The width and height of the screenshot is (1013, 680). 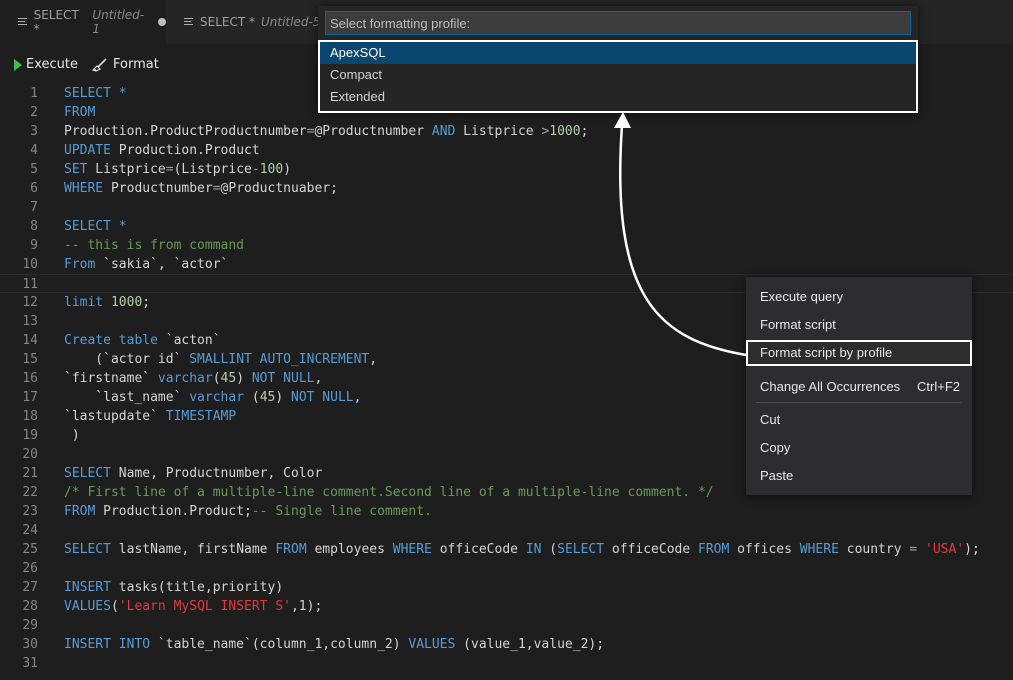 I want to click on line-number: 28, so click(x=30, y=606).